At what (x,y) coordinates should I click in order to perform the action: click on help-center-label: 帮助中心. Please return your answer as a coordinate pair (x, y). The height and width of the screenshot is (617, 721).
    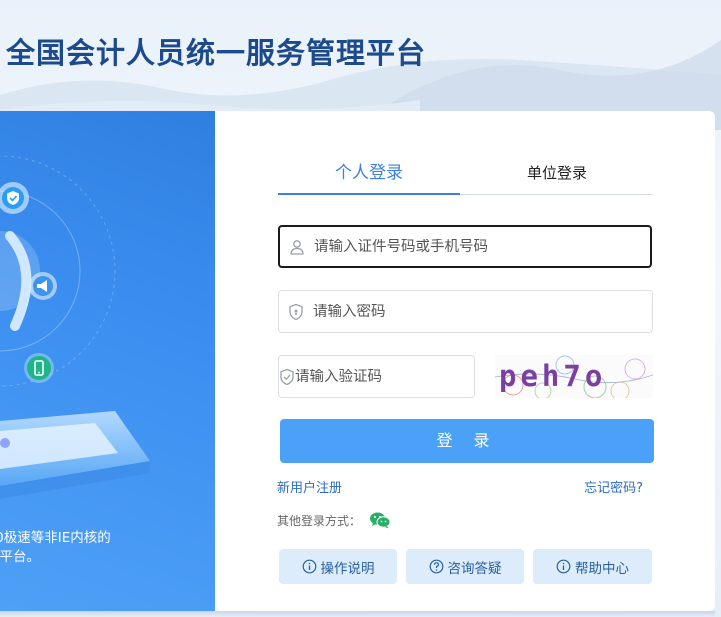
    Looking at the image, I should click on (602, 568).